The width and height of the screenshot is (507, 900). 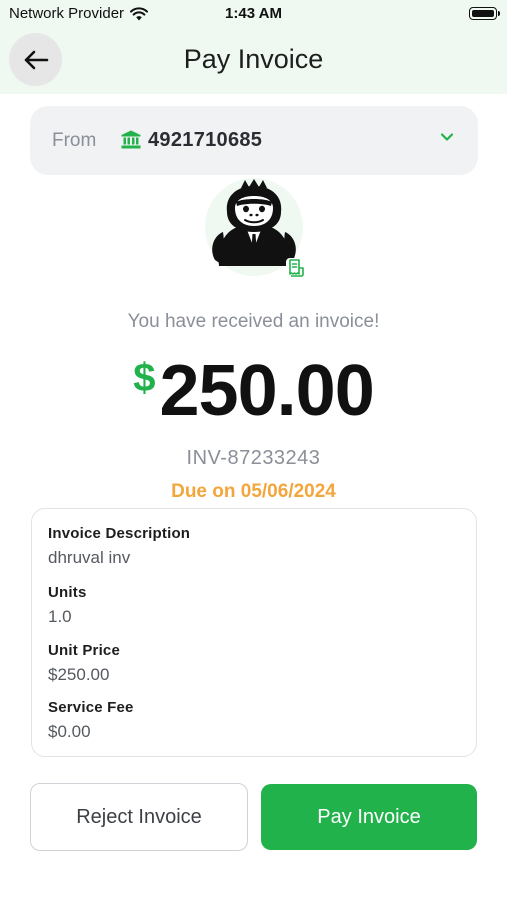 What do you see at coordinates (484, 13) in the screenshot?
I see `battery-icon` at bounding box center [484, 13].